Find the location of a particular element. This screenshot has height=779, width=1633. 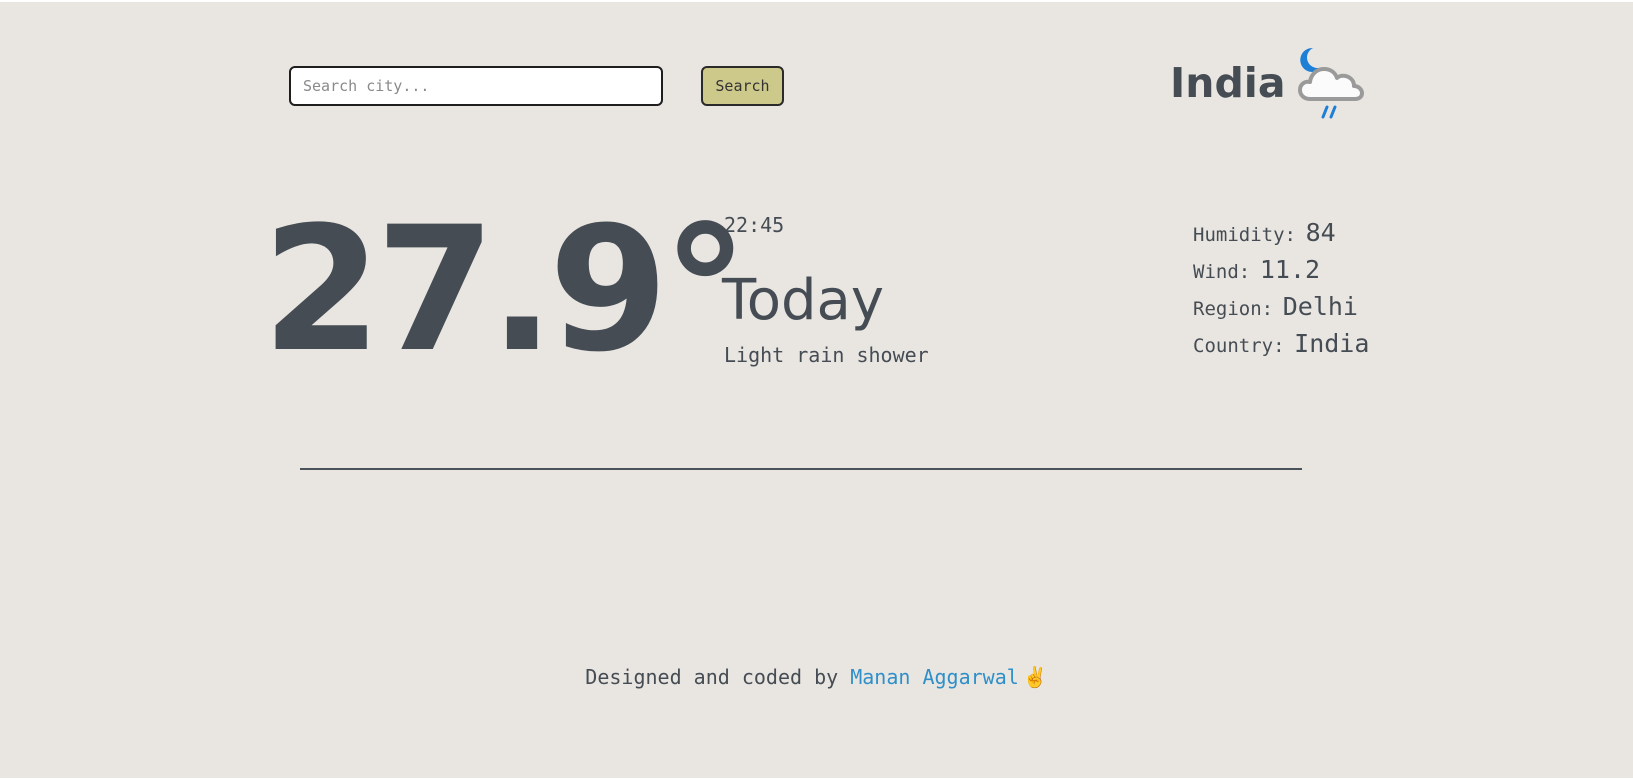

location-title: India is located at coordinates (1228, 83).